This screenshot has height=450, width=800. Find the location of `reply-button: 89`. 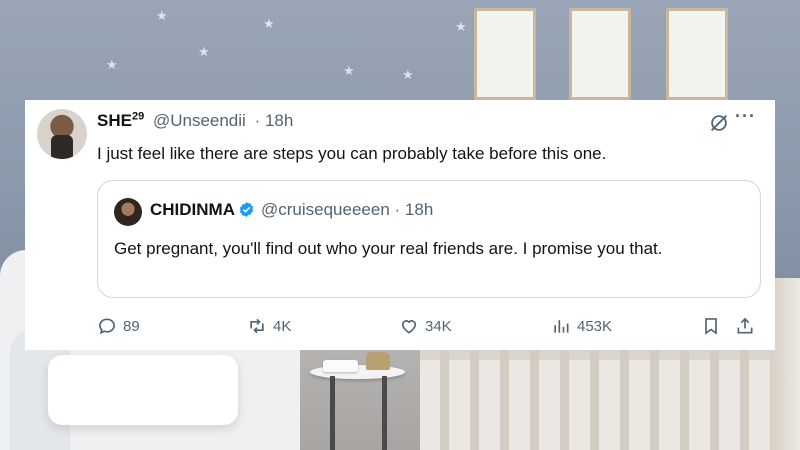

reply-button: 89 is located at coordinates (118, 326).